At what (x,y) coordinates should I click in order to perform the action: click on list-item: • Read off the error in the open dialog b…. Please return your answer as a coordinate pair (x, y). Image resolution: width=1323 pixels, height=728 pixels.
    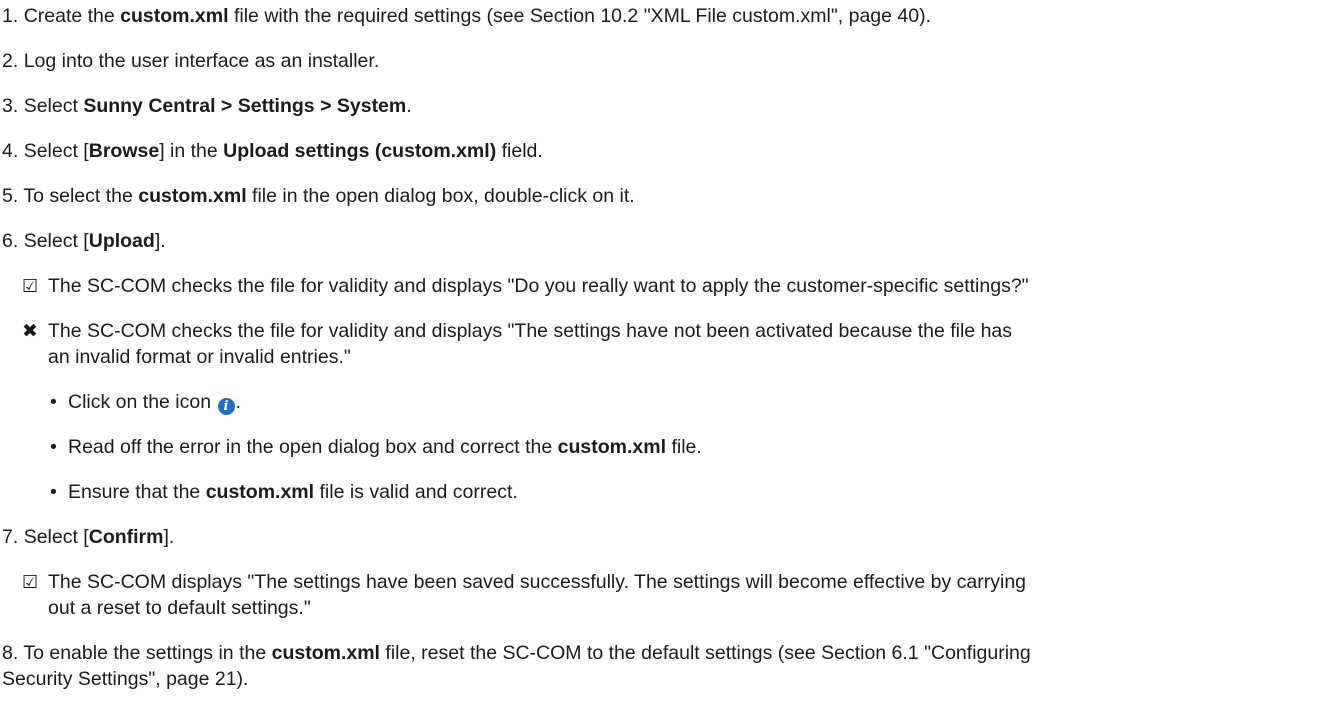
    Looking at the image, I should click on (376, 447).